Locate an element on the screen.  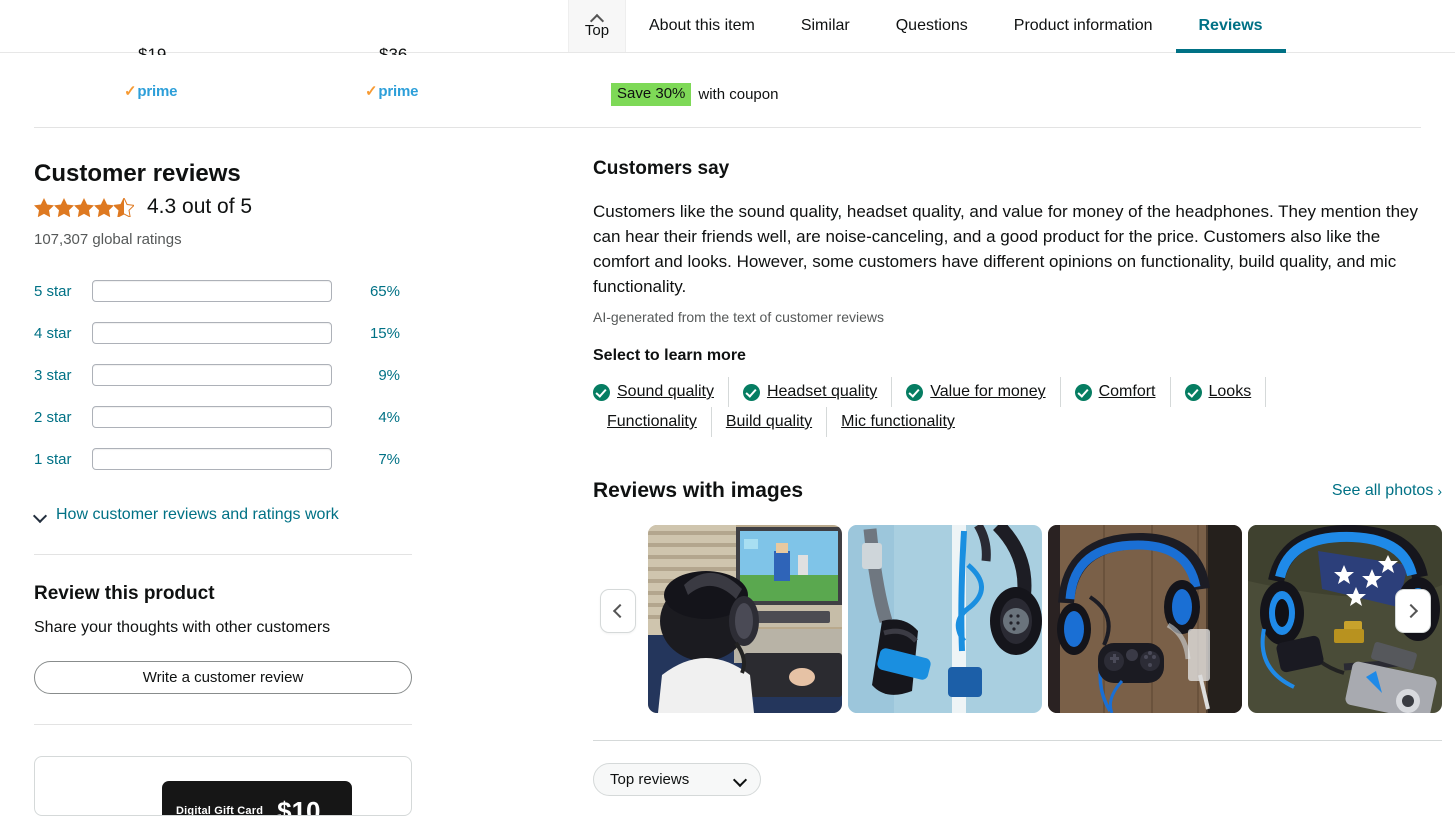
how-reviews-work-toggle: How customer reviews and ratings work is located at coordinates (307, 515).